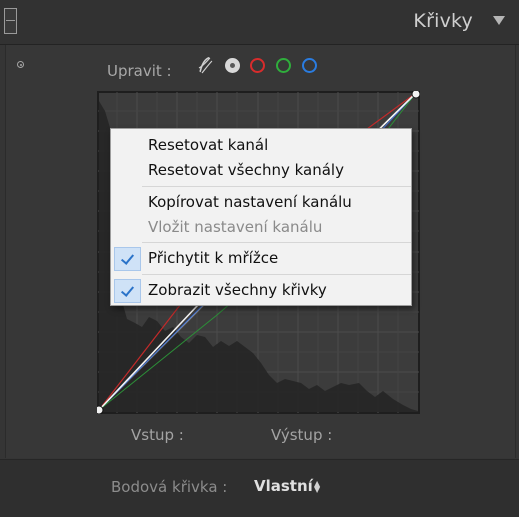 This screenshot has height=517, width=519. I want to click on red-channel-icon, so click(257, 65).